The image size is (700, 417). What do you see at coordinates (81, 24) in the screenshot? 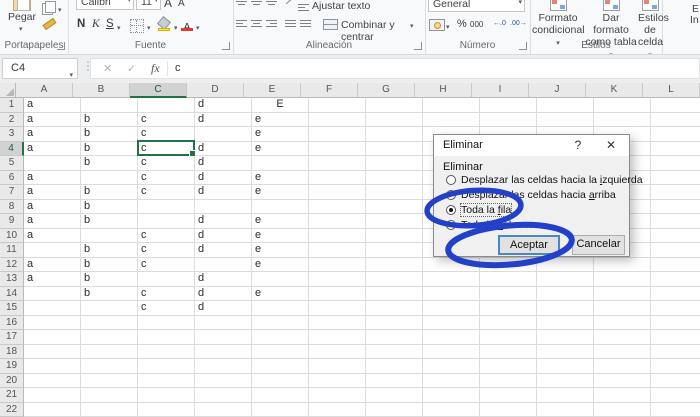
I see `bold-button: N` at bounding box center [81, 24].